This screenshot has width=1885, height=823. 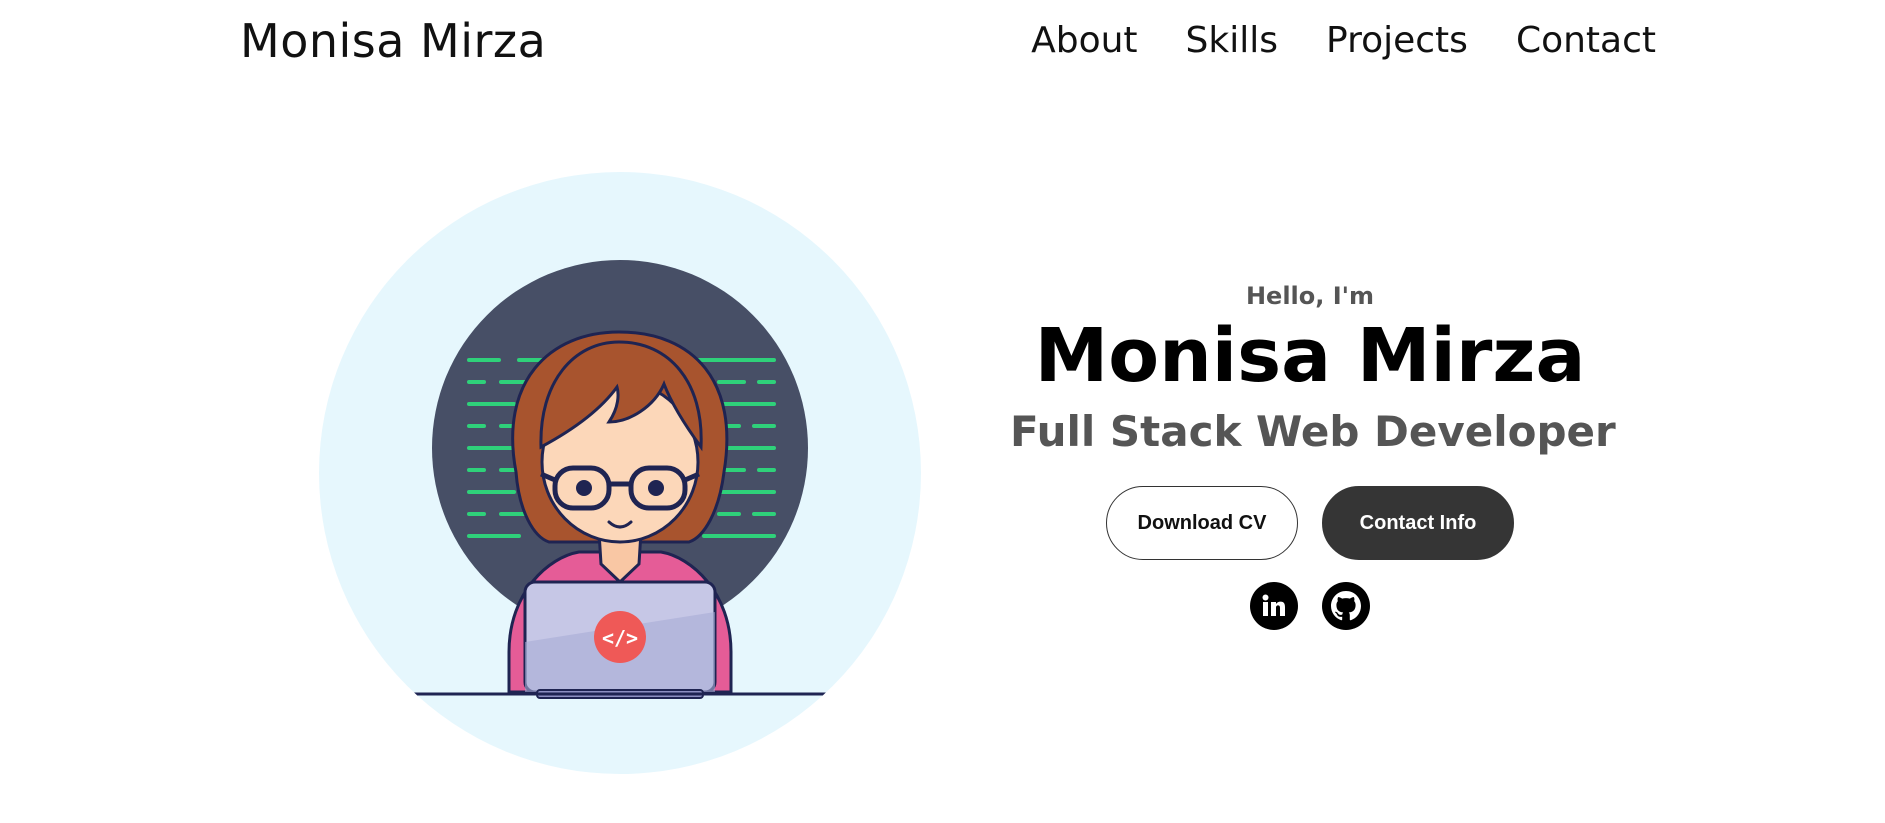 I want to click on nav-item-about: About, so click(x=1084, y=40).